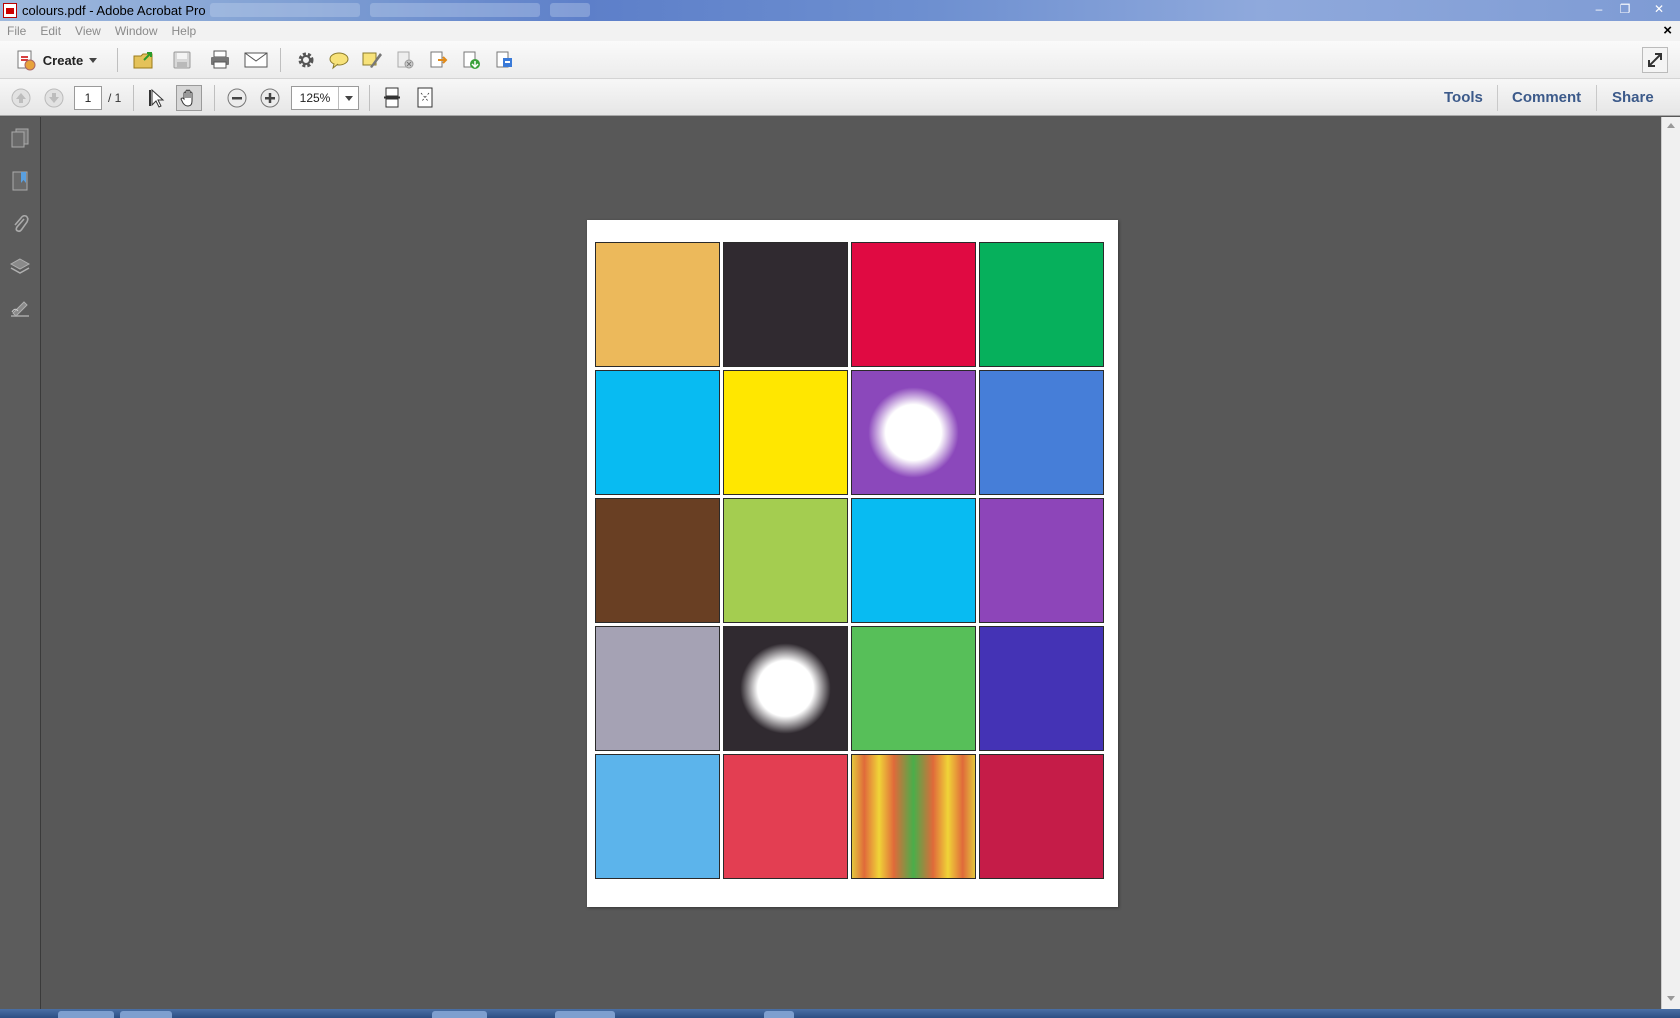 The image size is (1680, 1018). I want to click on email-button, so click(256, 60).